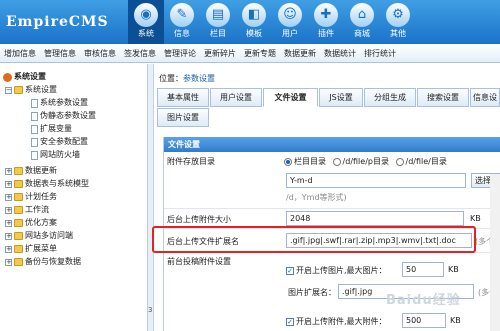 This screenshot has width=500, height=331. Describe the element at coordinates (288, 161) in the screenshot. I see `radio-column-dir` at that location.